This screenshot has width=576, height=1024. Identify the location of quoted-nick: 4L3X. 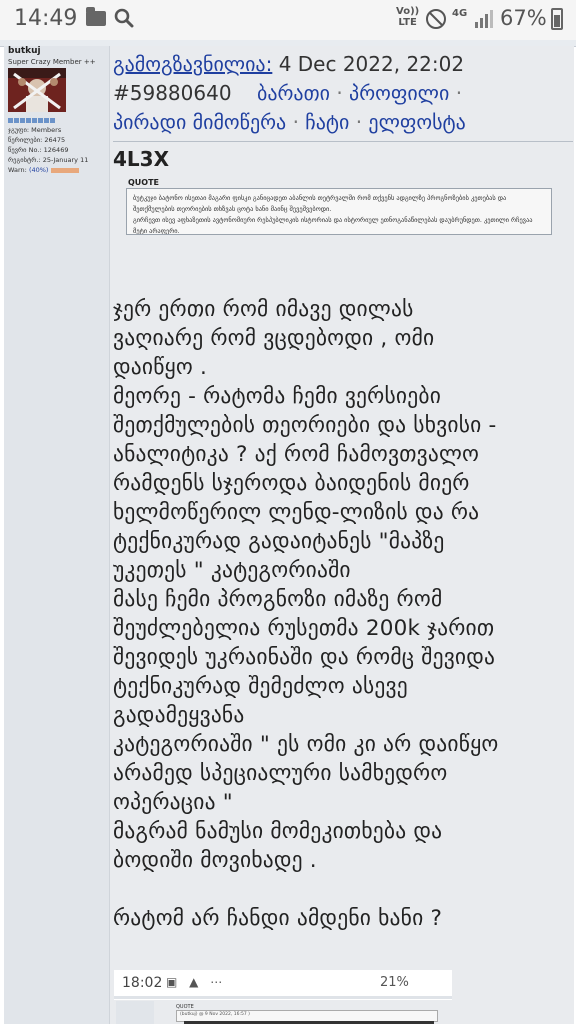
(141, 159).